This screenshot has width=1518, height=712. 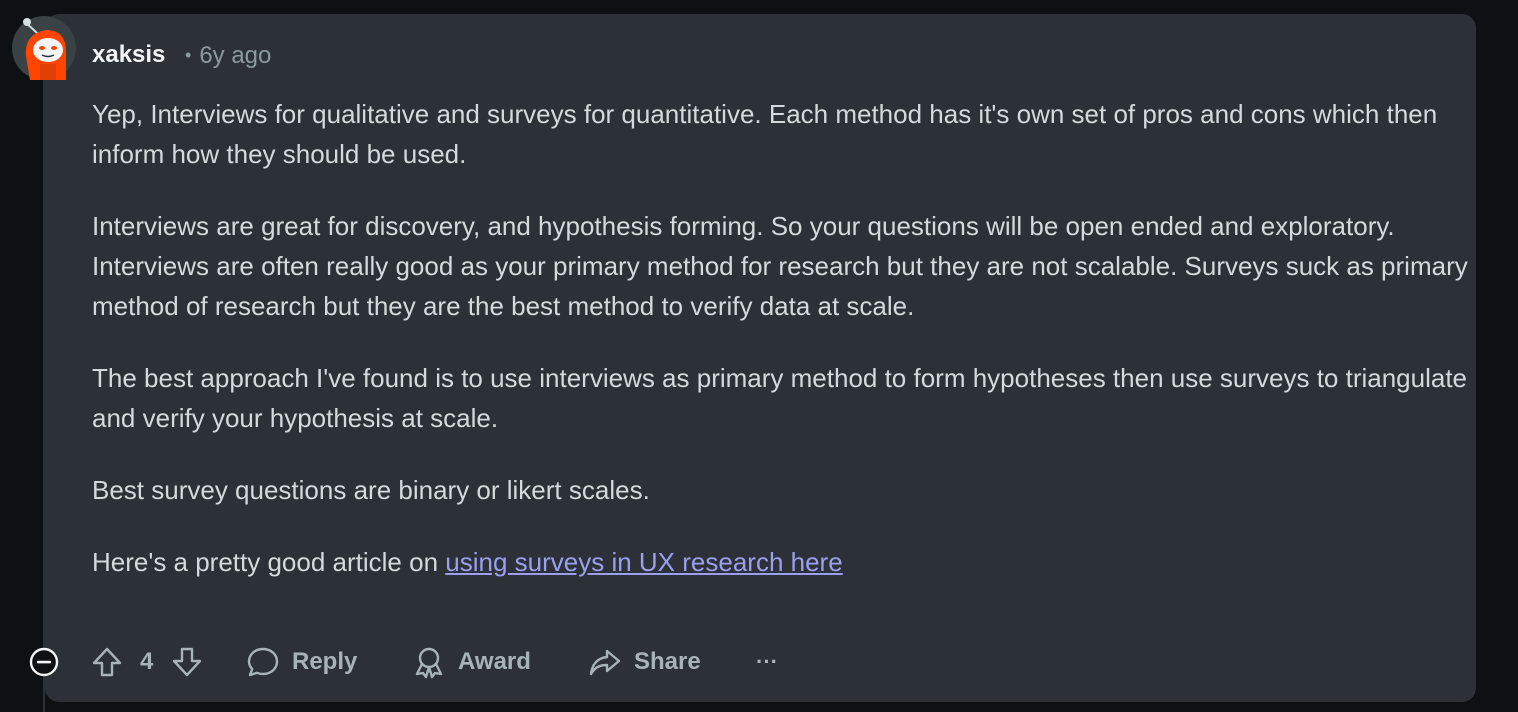 I want to click on collapse-button, so click(x=44, y=662).